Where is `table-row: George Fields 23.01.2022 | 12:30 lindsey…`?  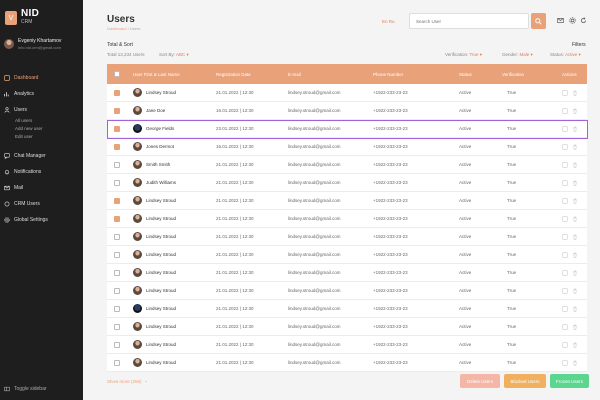
table-row: George Fields 23.01.2022 | 12:30 lindsey… is located at coordinates (347, 129).